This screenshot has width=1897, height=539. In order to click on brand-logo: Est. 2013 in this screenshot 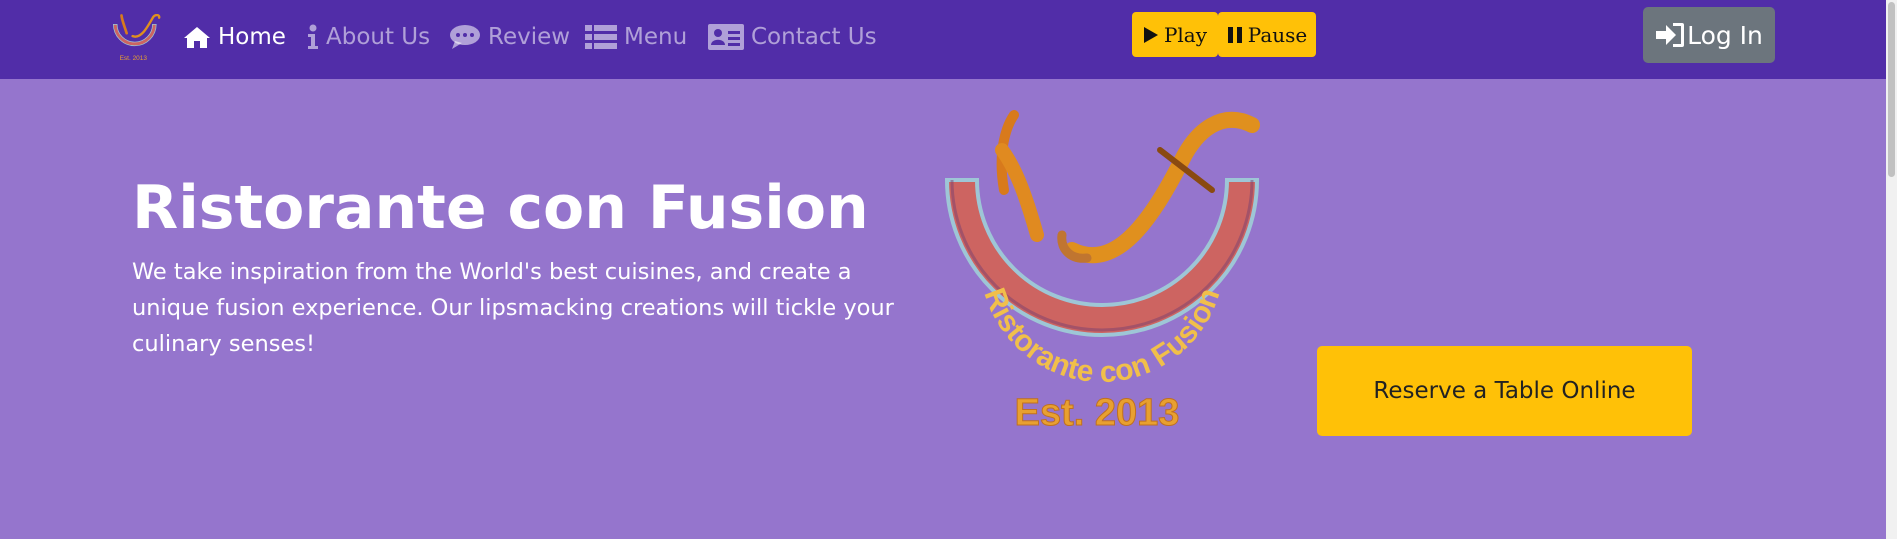, I will do `click(137, 38)`.